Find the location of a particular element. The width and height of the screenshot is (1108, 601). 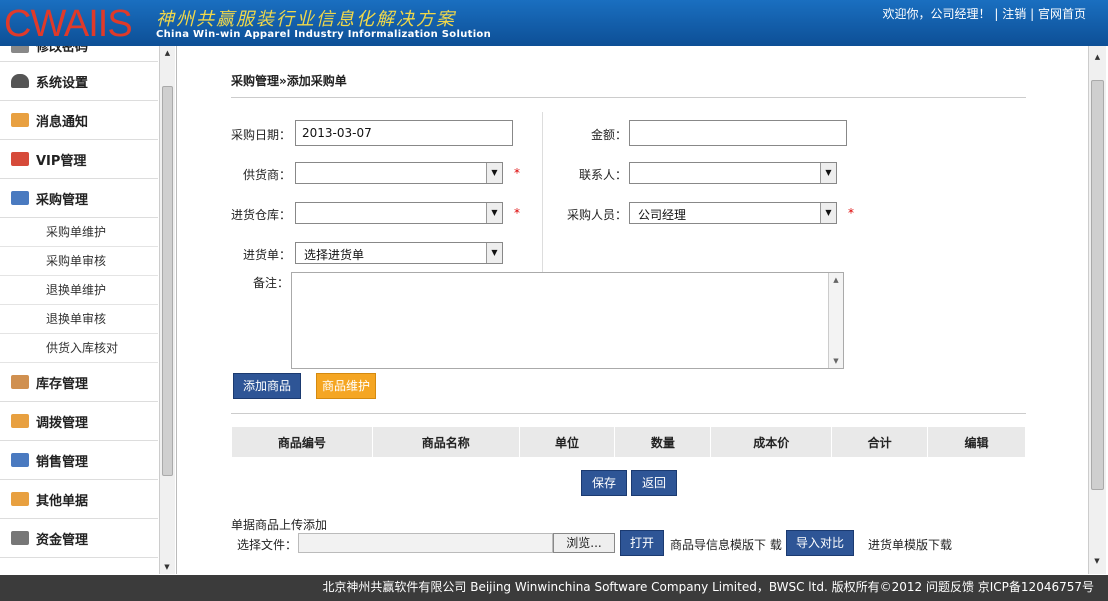

back-button: 返回 is located at coordinates (654, 483).